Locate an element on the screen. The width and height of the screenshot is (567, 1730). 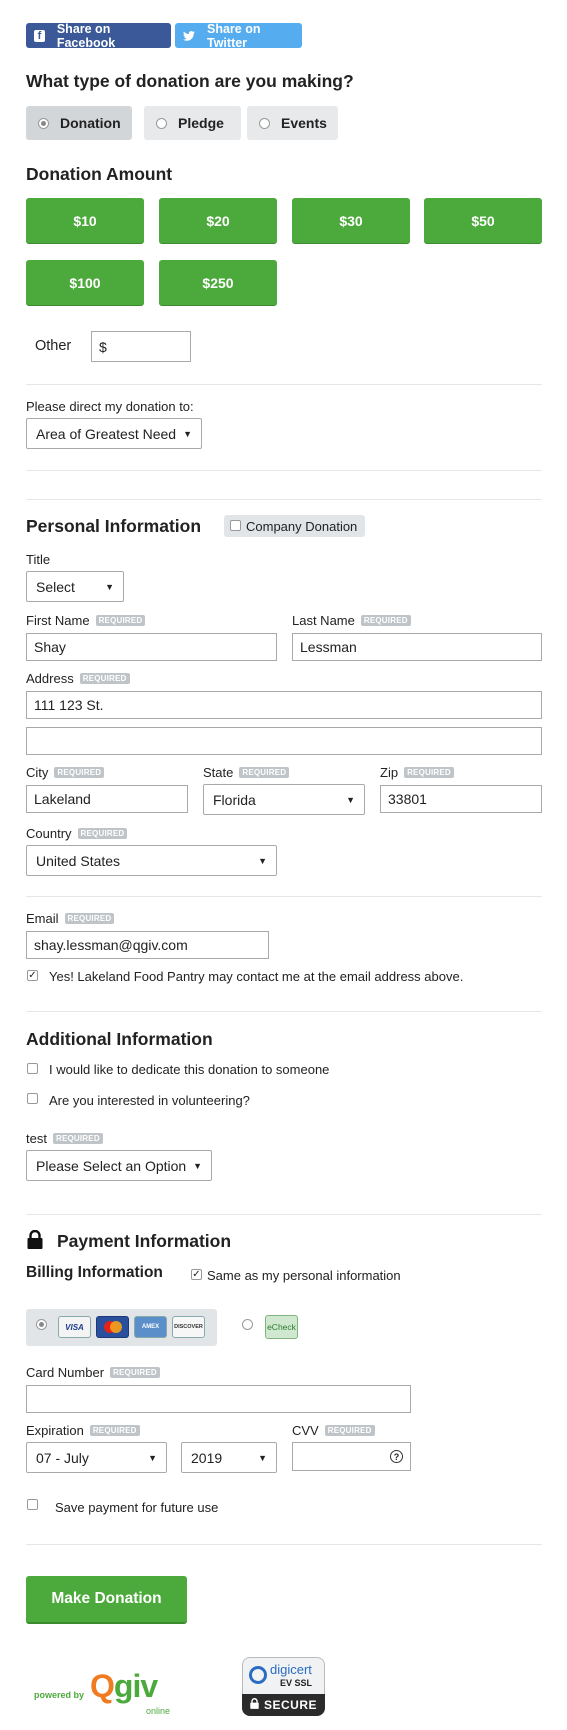
other-amount-input: $ is located at coordinates (141, 346).